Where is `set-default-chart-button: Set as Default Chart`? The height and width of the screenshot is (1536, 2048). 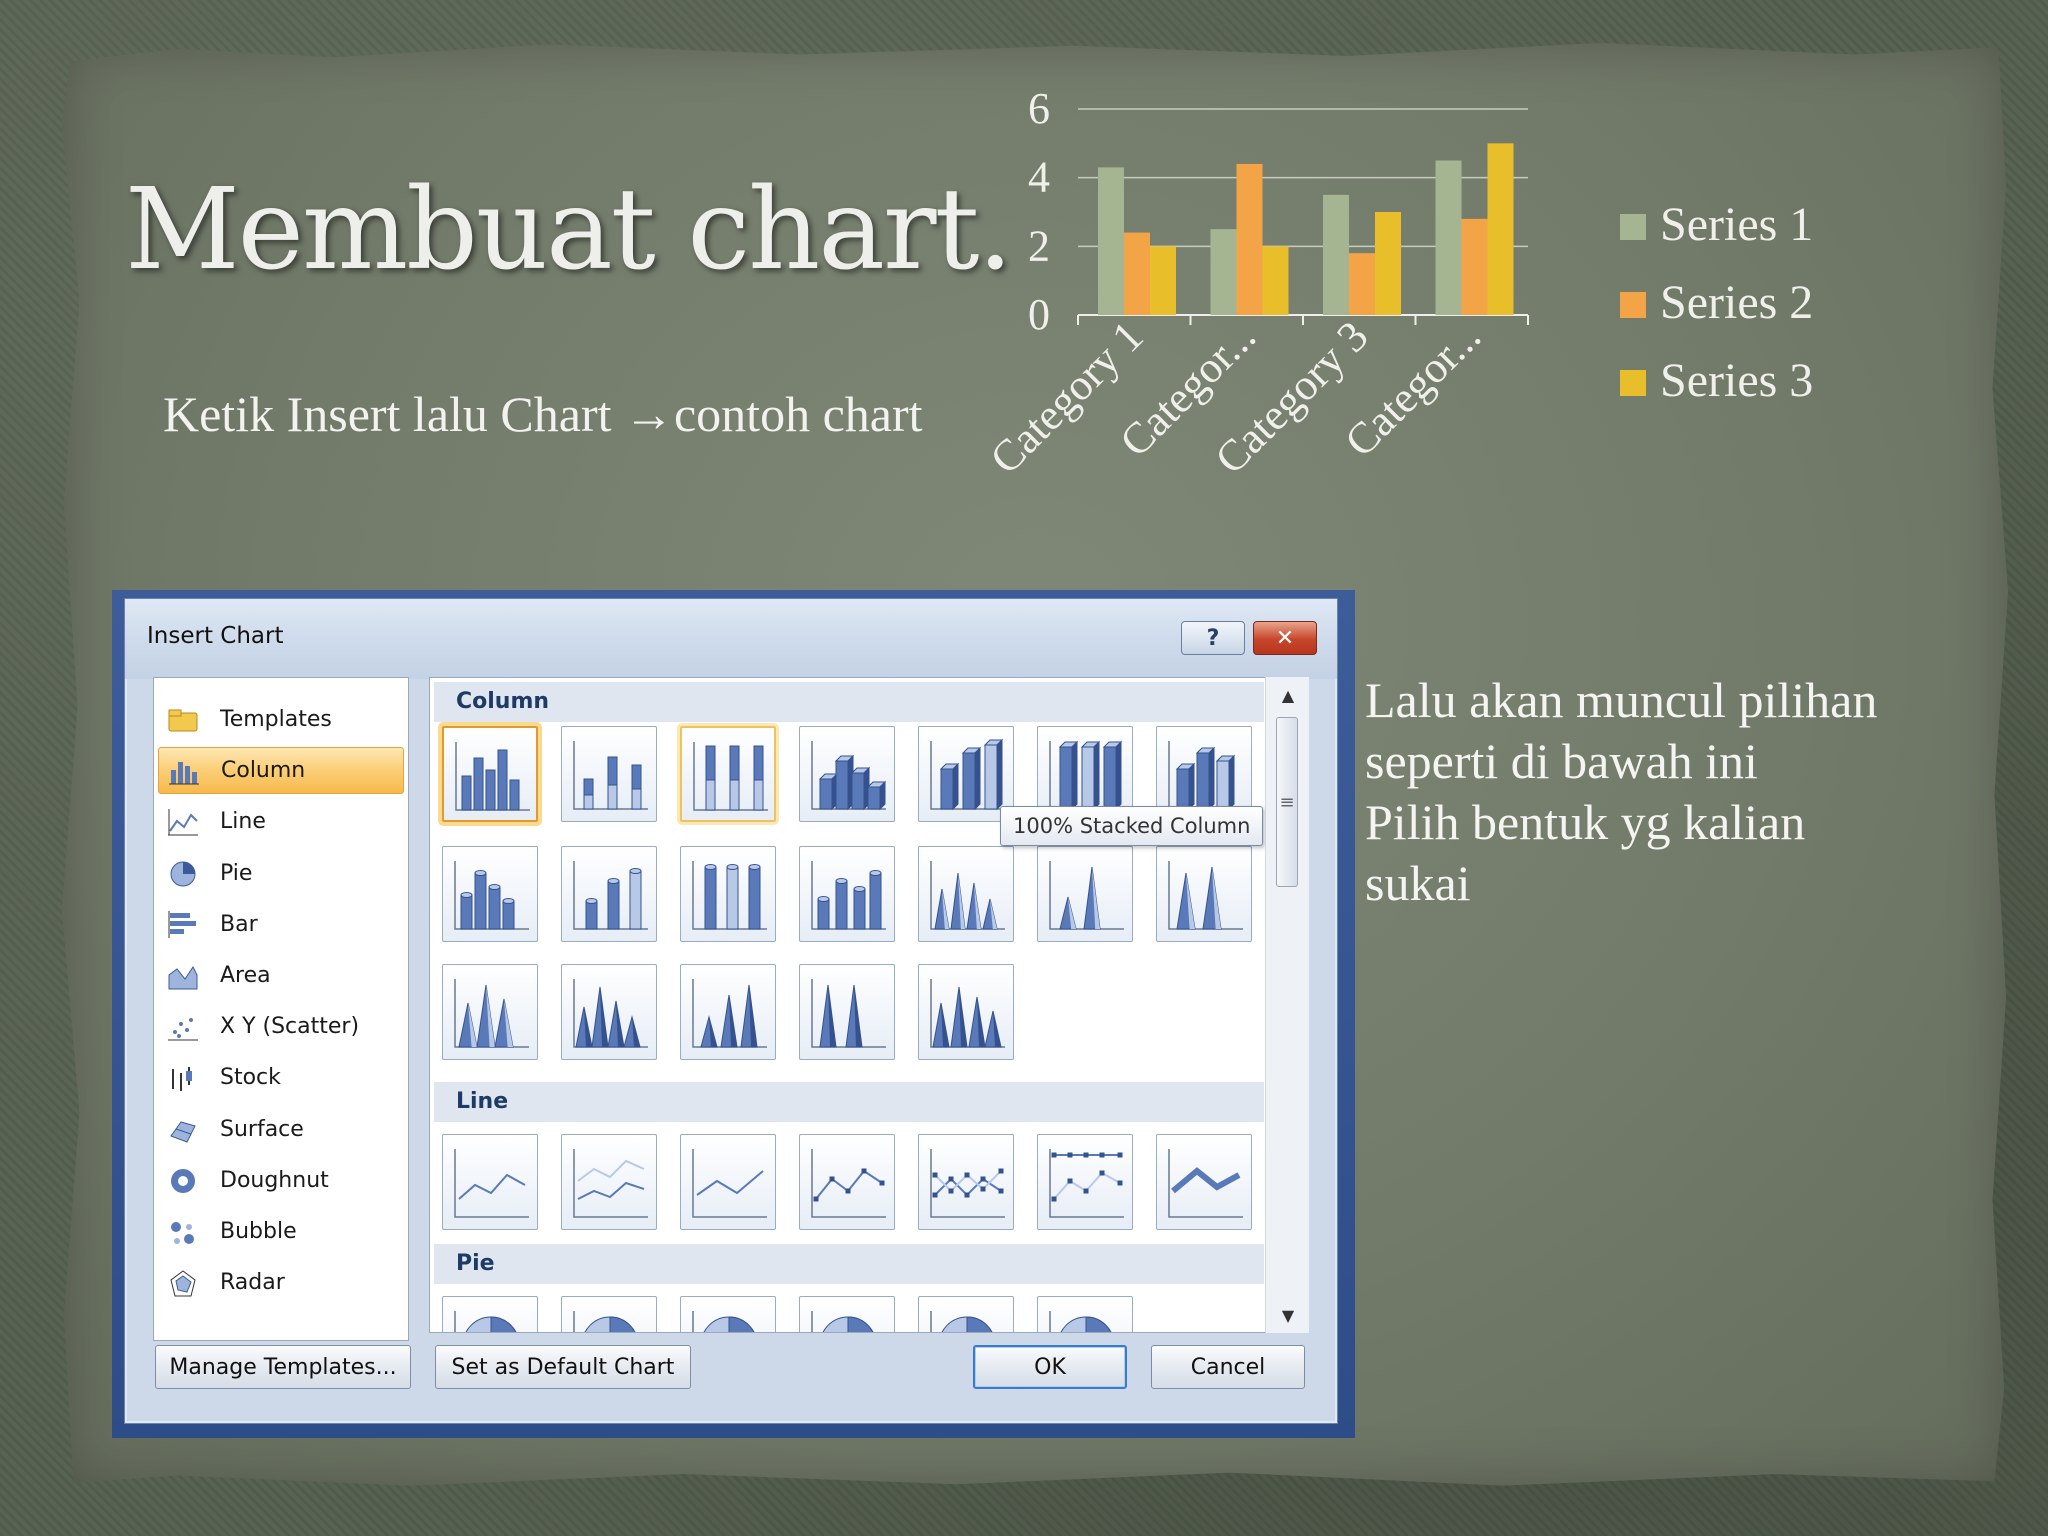
set-default-chart-button: Set as Default Chart is located at coordinates (563, 1367).